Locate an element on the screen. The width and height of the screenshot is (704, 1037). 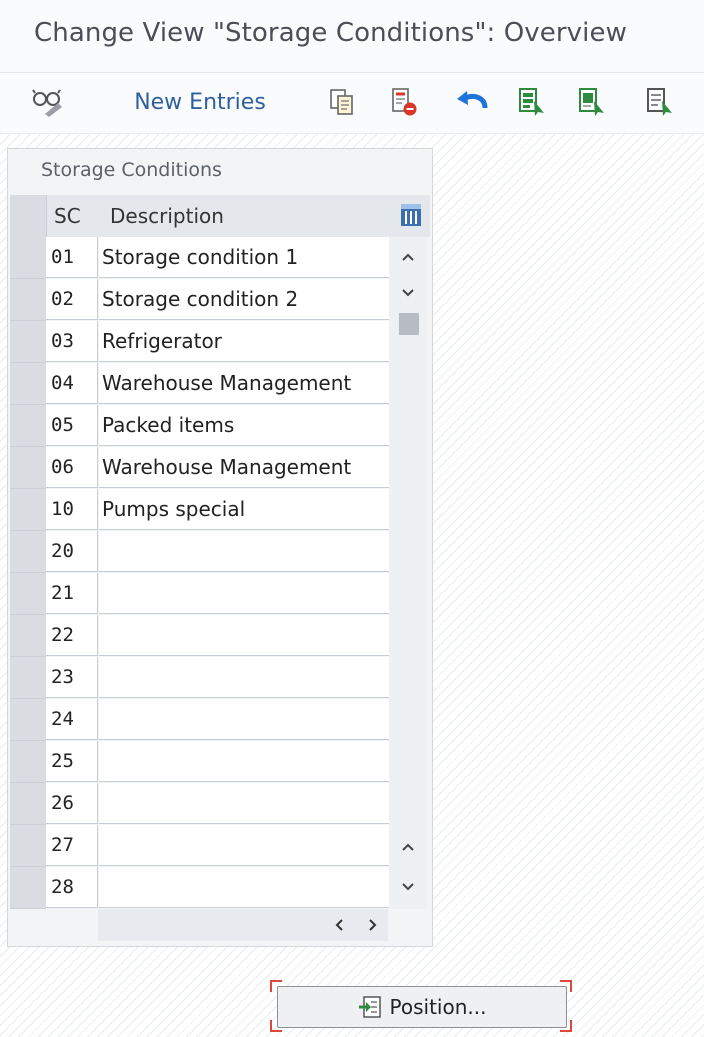
select-all-button is located at coordinates (532, 102).